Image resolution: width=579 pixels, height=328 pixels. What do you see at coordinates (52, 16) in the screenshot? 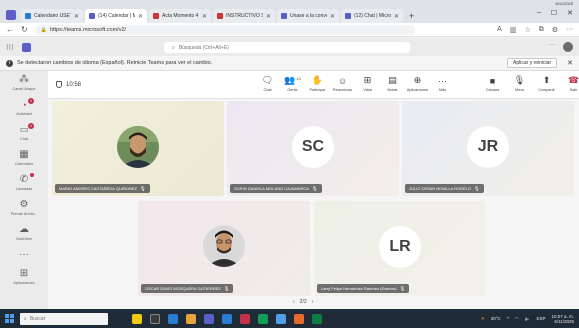
I see `browser-tab: Calendario USETT RC ✕` at bounding box center [52, 16].